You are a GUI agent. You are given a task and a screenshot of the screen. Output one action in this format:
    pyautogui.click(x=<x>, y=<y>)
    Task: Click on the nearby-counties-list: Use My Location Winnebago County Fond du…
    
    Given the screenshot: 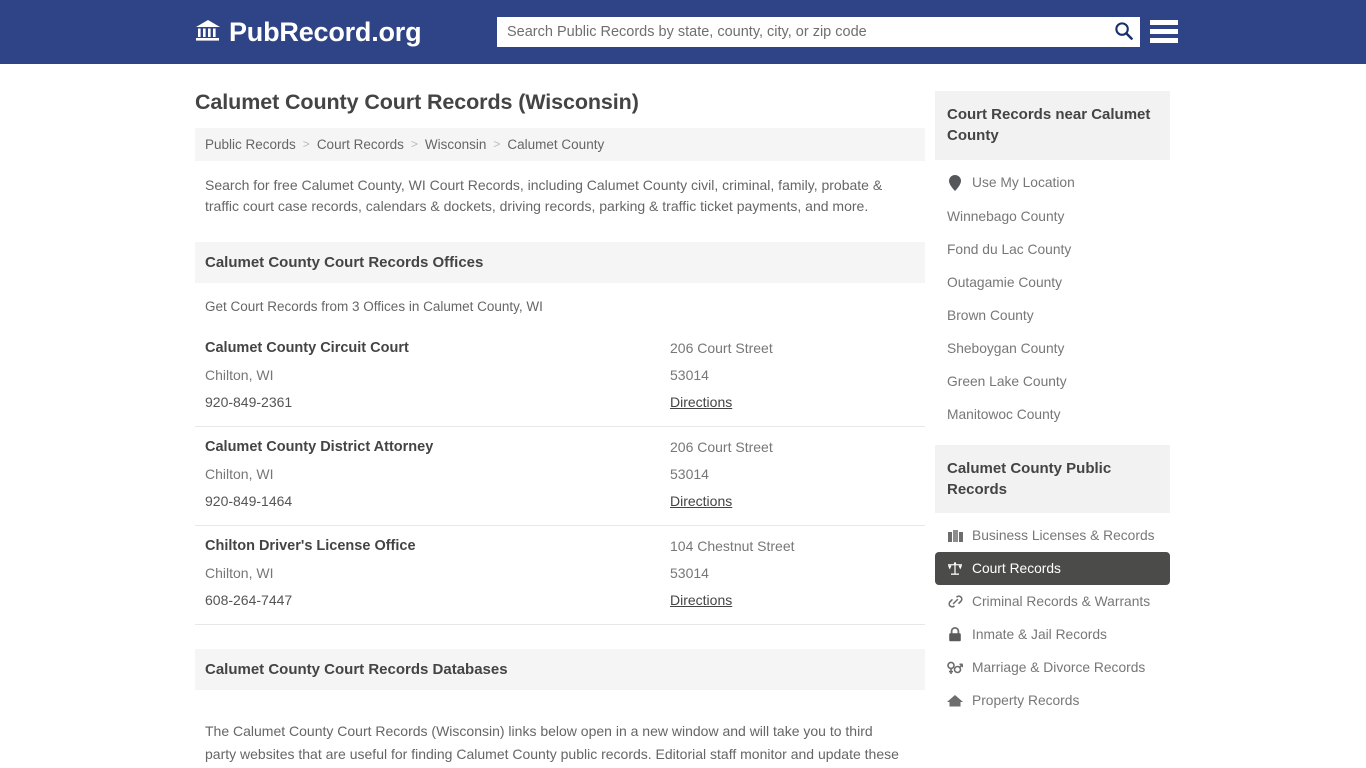 What is the action you would take?
    pyautogui.click(x=1052, y=295)
    